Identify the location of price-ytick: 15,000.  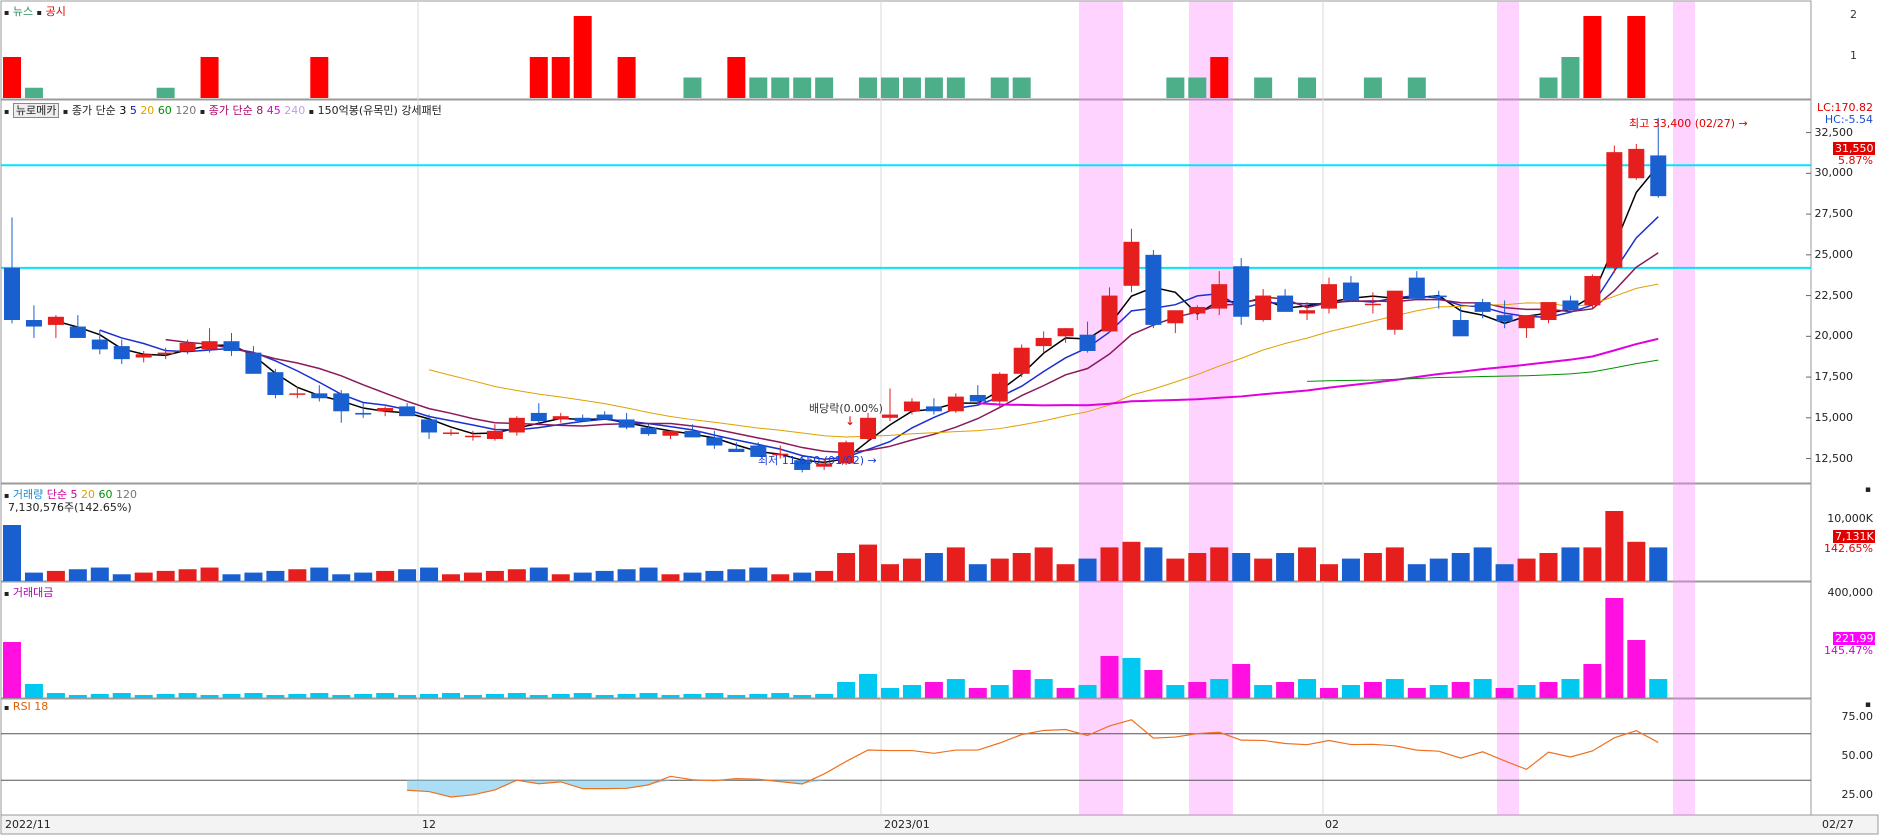
(1834, 417).